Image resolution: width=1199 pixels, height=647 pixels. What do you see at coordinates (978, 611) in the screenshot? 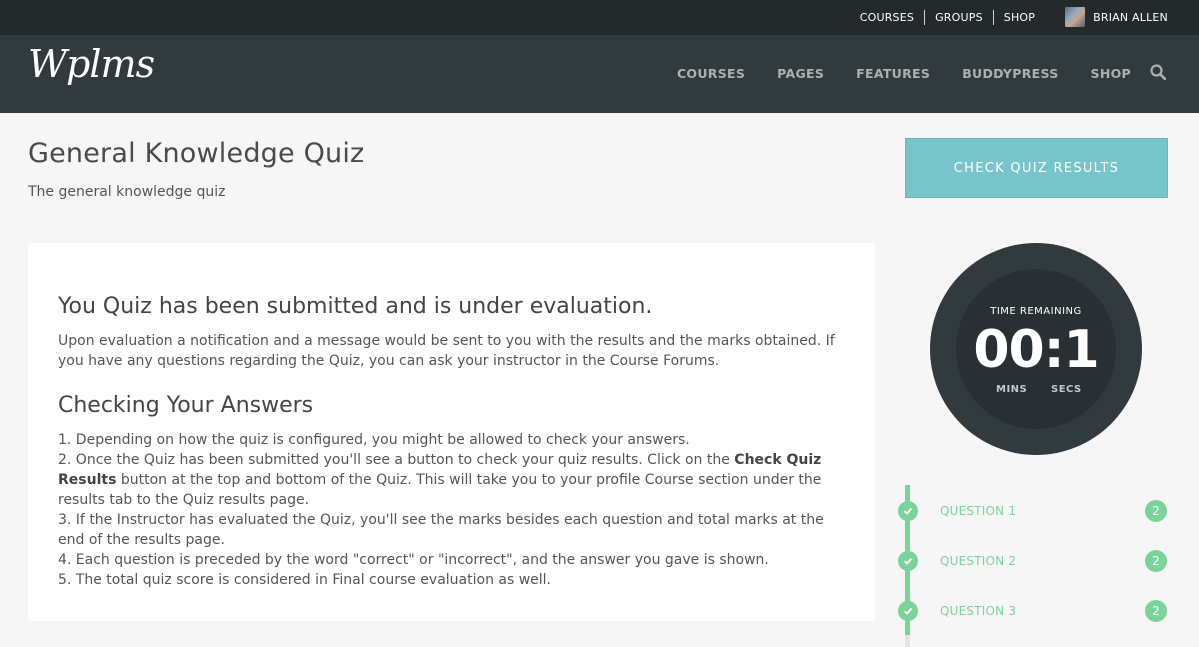
I see `question-label: QUESTION 3` at bounding box center [978, 611].